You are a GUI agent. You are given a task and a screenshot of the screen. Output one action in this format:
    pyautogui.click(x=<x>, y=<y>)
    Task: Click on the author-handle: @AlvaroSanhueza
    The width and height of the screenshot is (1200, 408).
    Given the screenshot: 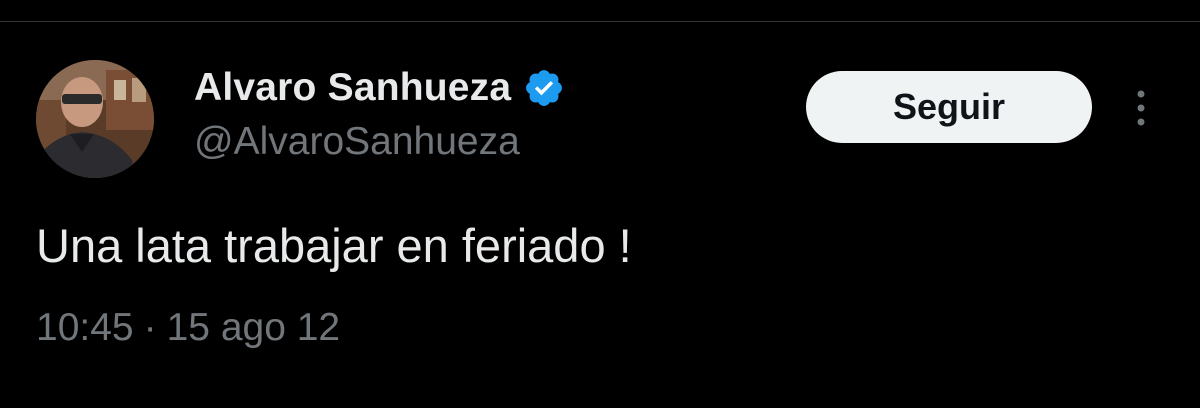 What is the action you would take?
    pyautogui.click(x=357, y=142)
    